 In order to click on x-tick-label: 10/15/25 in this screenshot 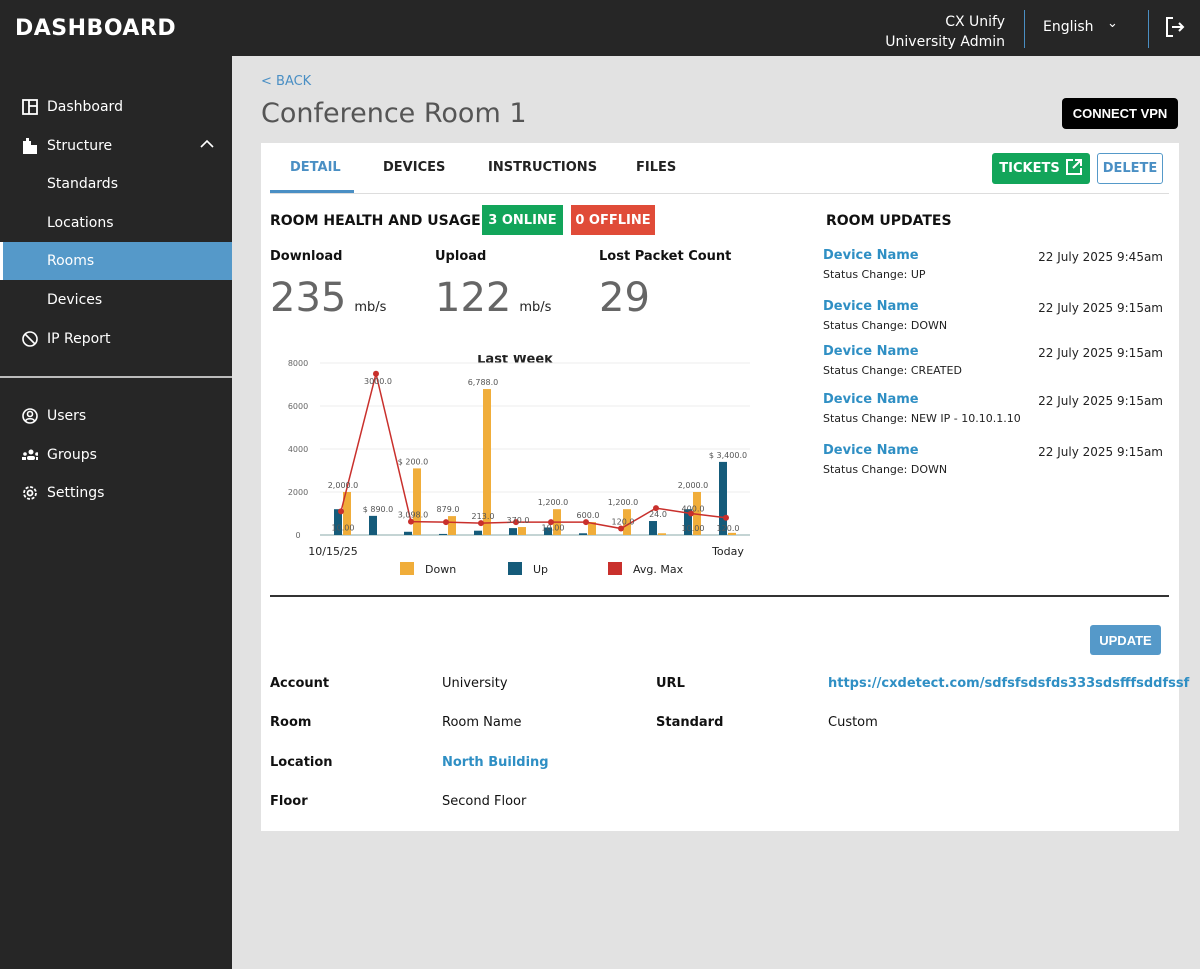, I will do `click(332, 551)`.